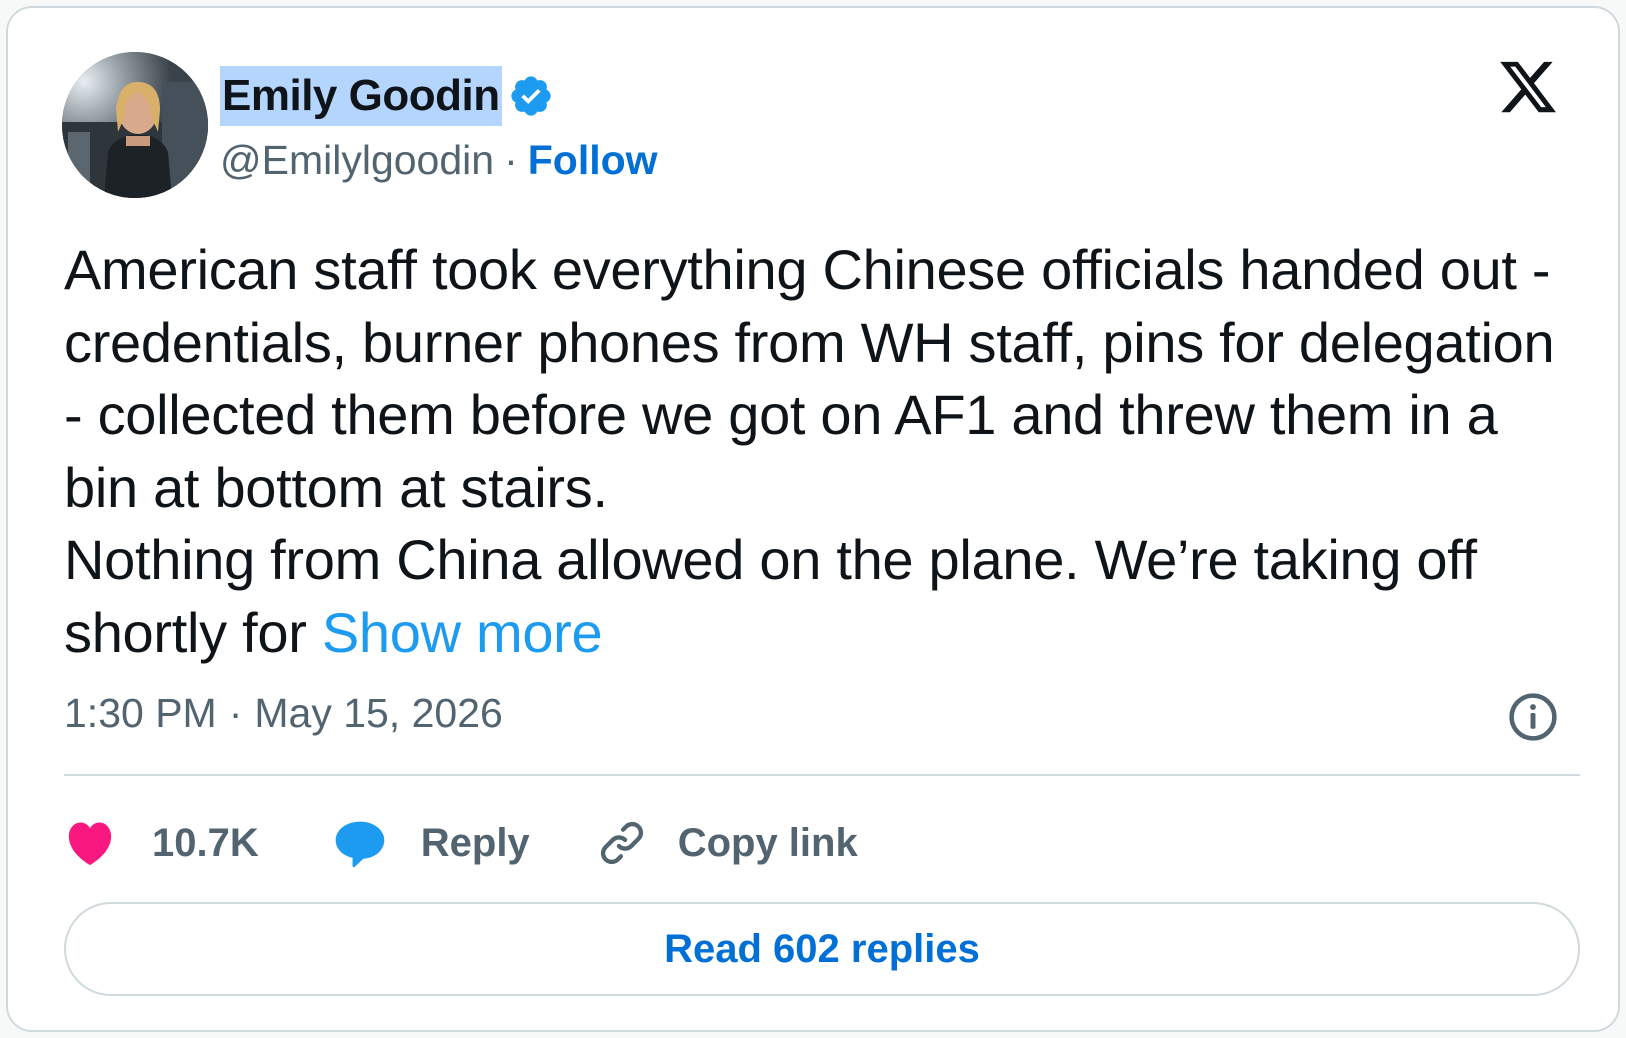  What do you see at coordinates (822, 949) in the screenshot?
I see `read-replies-button: Read 602 replies` at bounding box center [822, 949].